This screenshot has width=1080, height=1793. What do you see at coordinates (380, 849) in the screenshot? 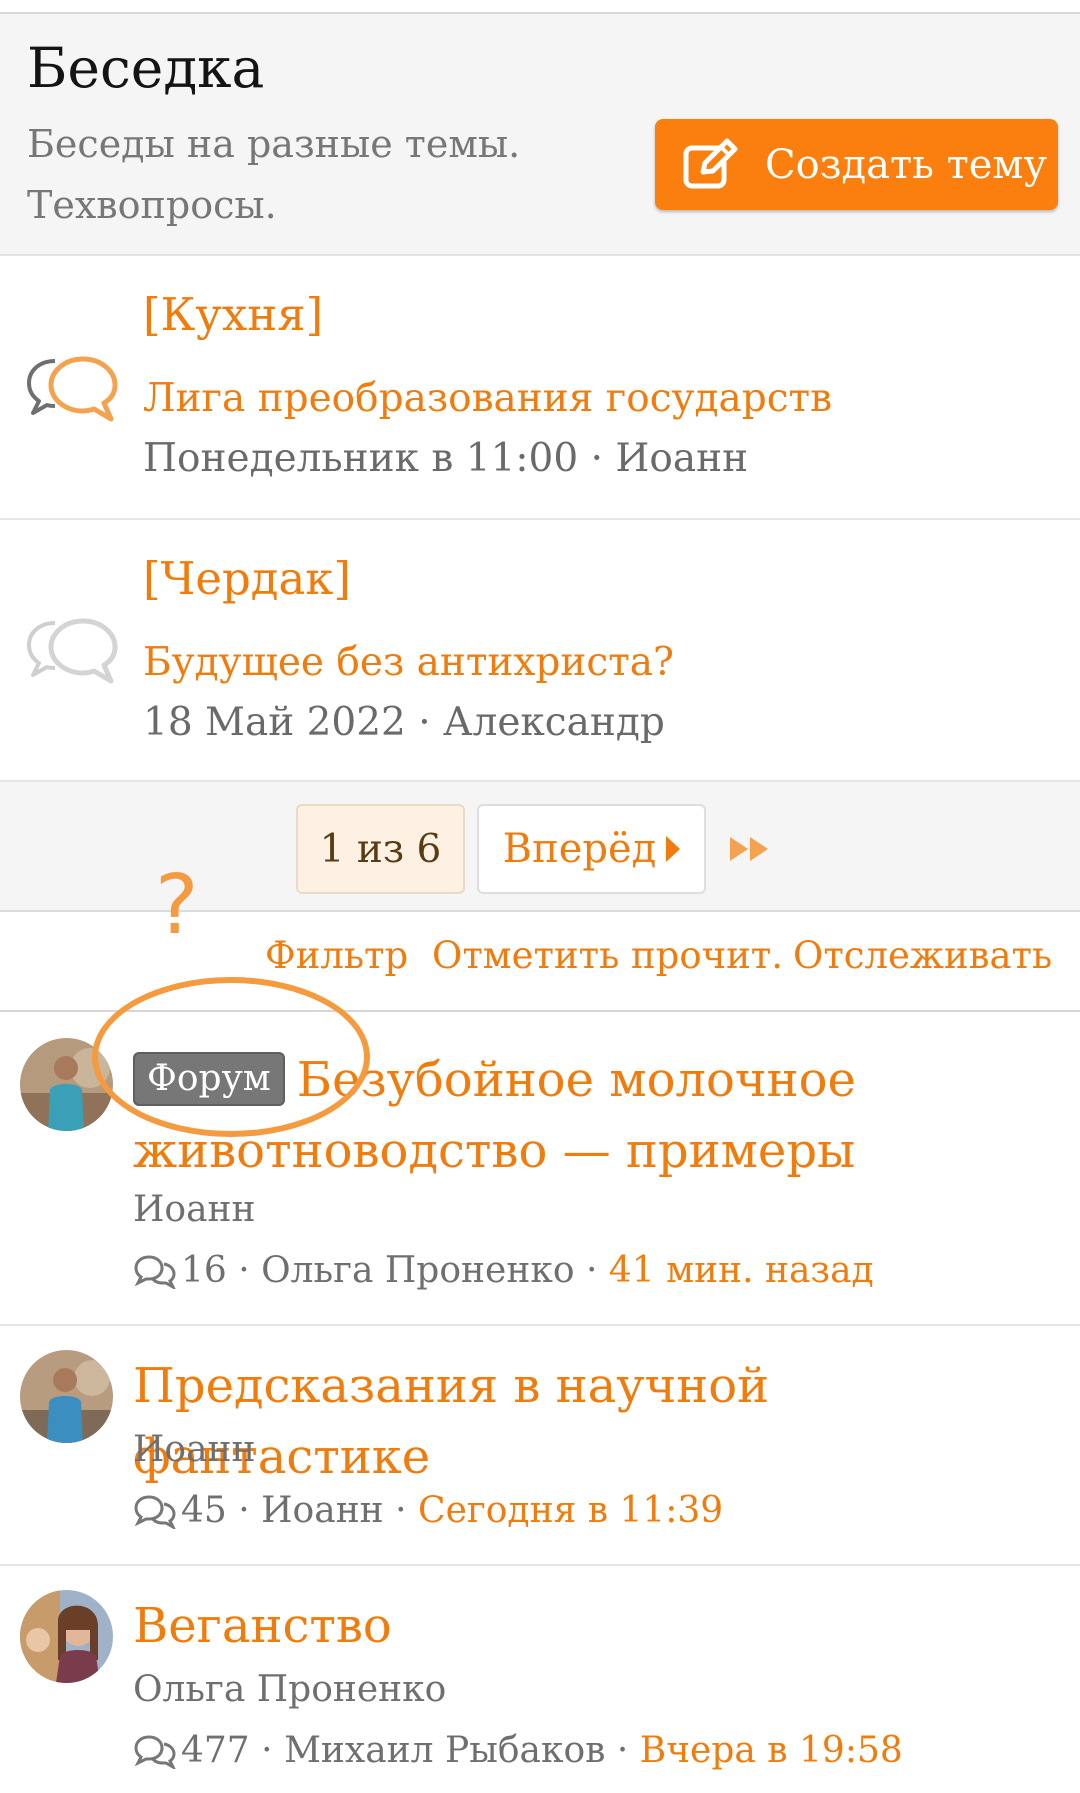
I see `current-page-indicator: 1 из 6` at bounding box center [380, 849].